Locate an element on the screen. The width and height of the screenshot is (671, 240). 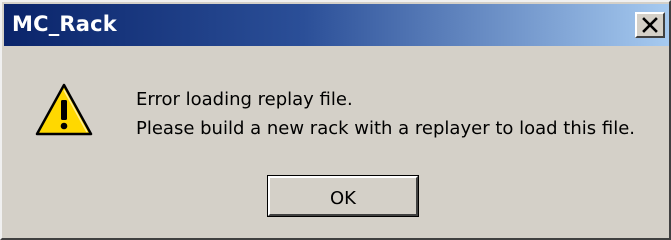
ok-button-label: OK is located at coordinates (343, 198).